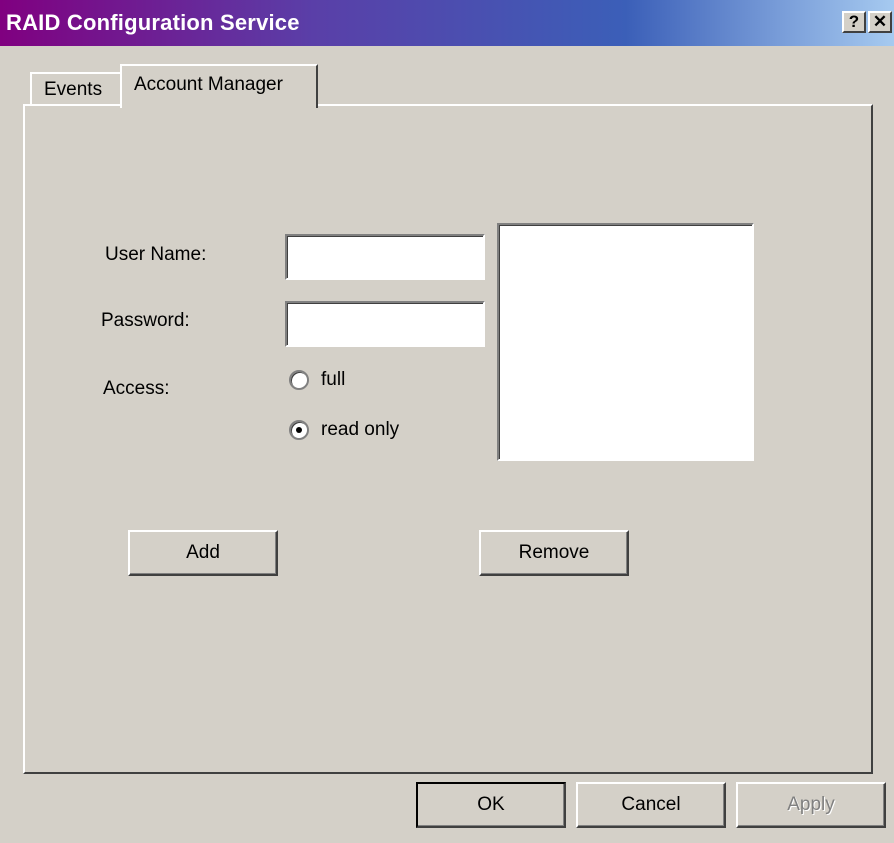 Image resolution: width=894 pixels, height=843 pixels. Describe the element at coordinates (447, 23) in the screenshot. I see `title-bar: RAID Configuration Service ? ✕` at that location.